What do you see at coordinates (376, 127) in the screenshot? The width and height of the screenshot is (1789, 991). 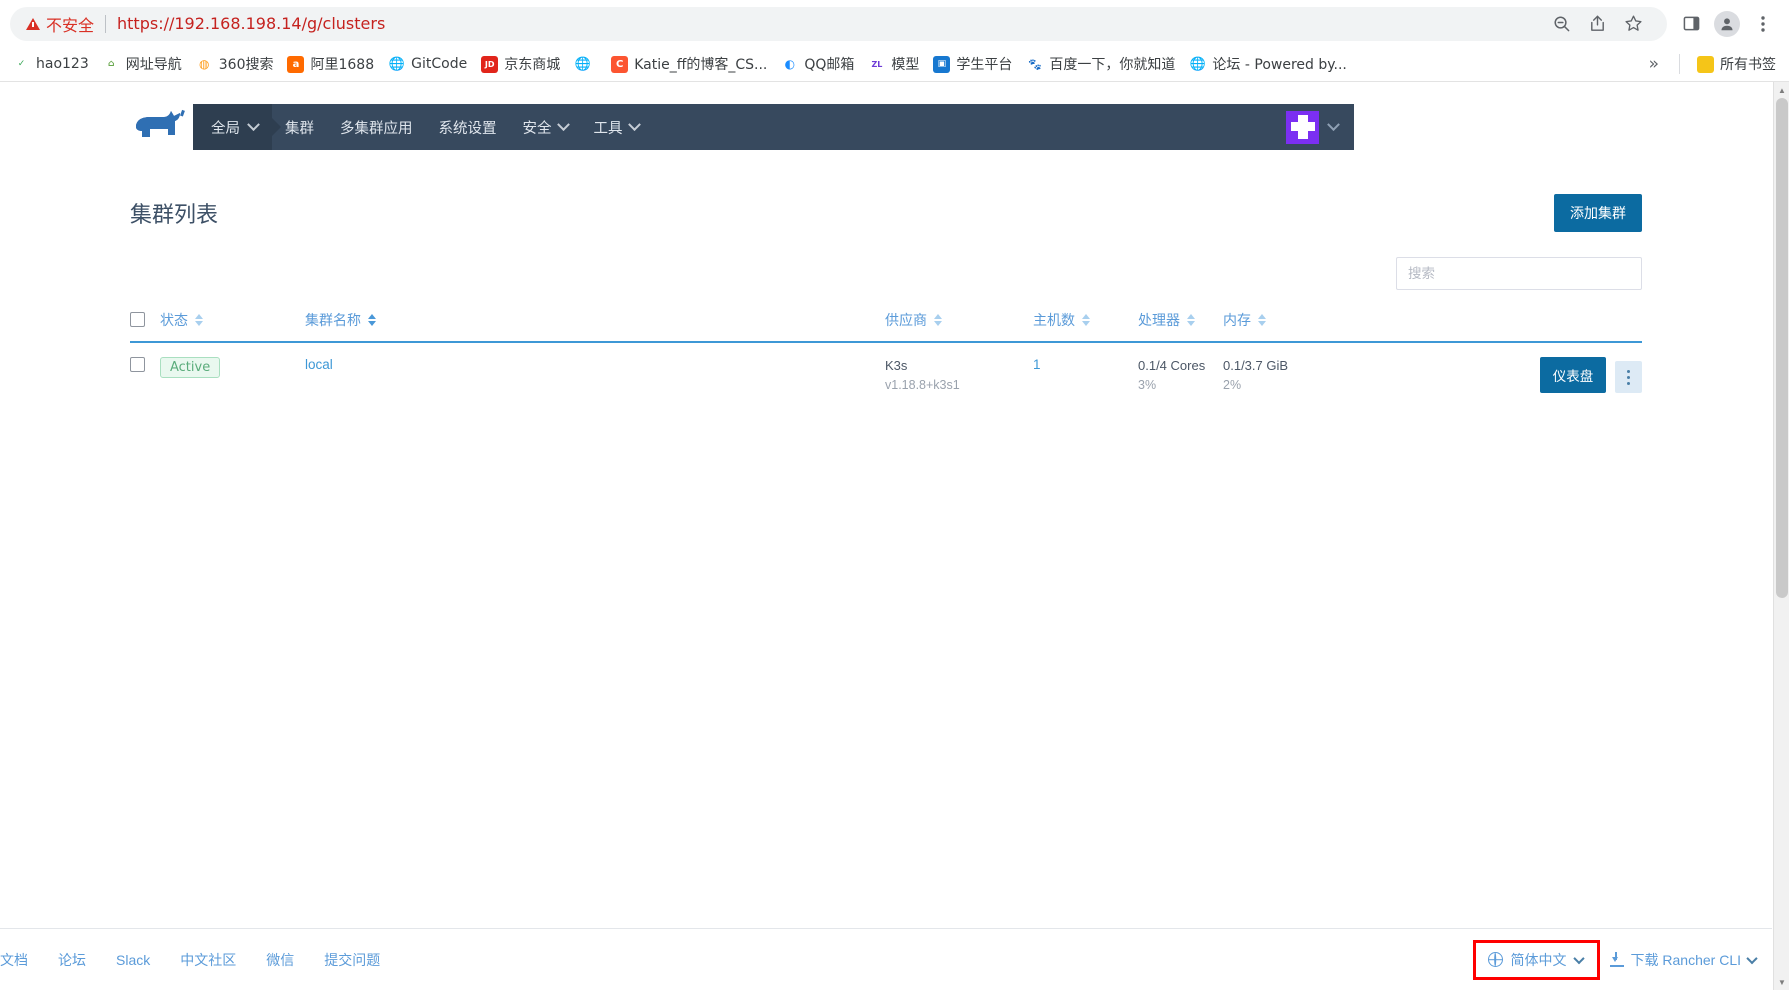 I see `nav-item-multi-cluster-apps: 多集群应用` at bounding box center [376, 127].